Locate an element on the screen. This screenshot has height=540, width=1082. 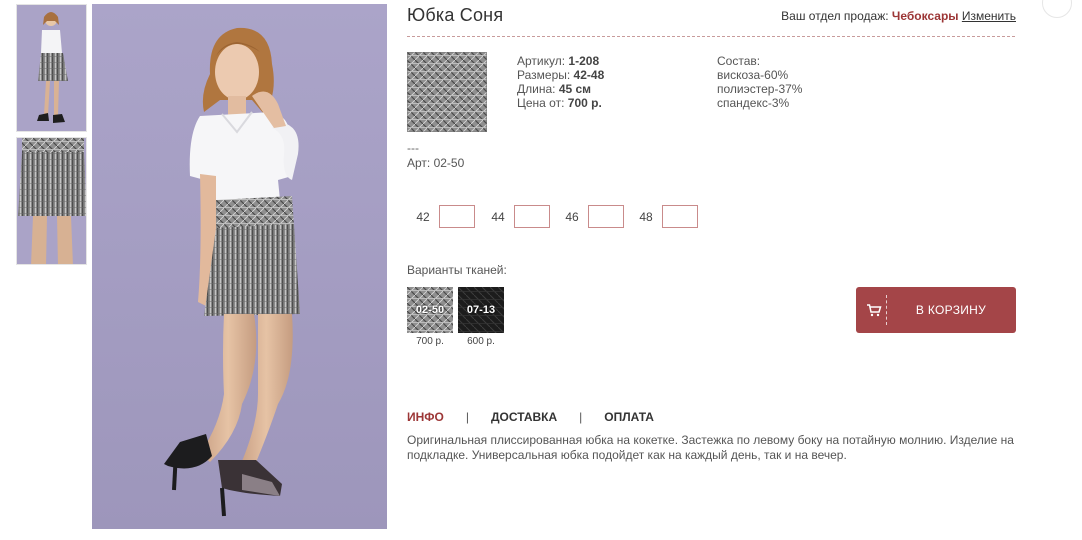
size-quantity-46: 46 is located at coordinates (590, 216).